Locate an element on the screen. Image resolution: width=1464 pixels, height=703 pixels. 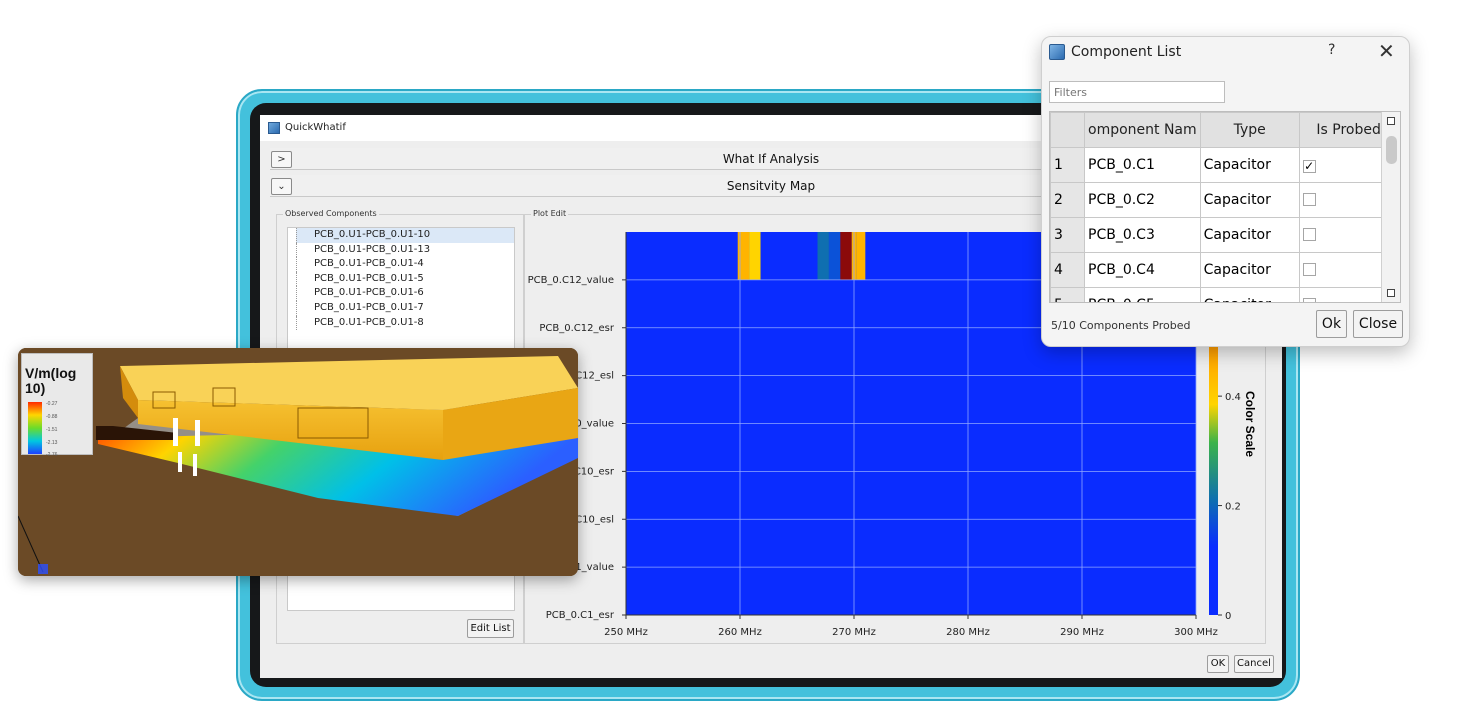
legend-tick: -1.51 is located at coordinates (52, 430).